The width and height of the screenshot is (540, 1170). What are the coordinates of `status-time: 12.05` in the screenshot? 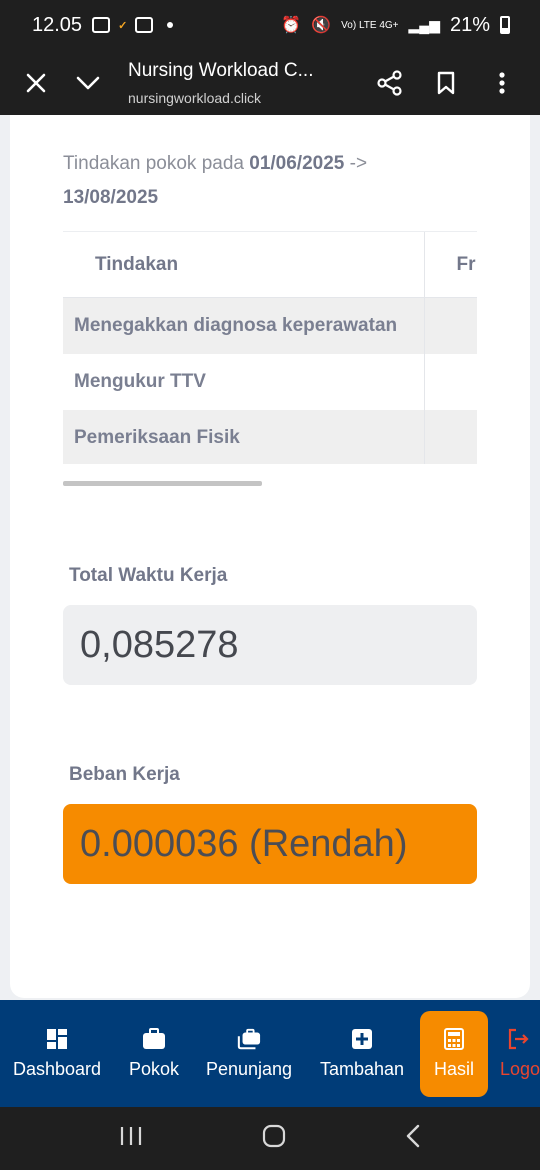 It's located at (57, 24).